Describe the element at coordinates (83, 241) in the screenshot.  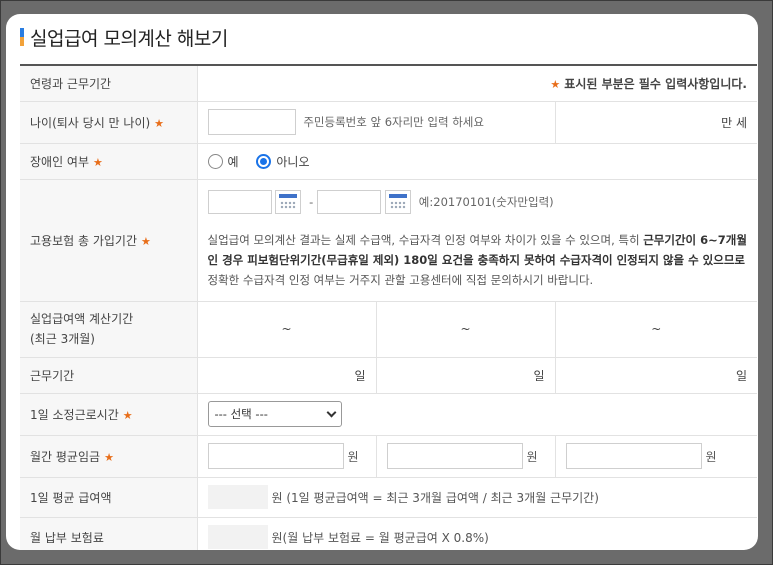
I see `insurance-period-label-text: 고용보험 총 가입기간` at that location.